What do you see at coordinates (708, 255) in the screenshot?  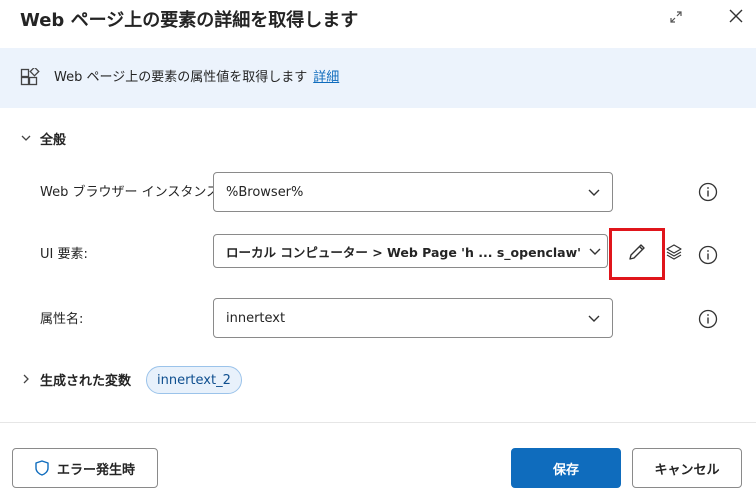 I see `ui-element-help-icon` at bounding box center [708, 255].